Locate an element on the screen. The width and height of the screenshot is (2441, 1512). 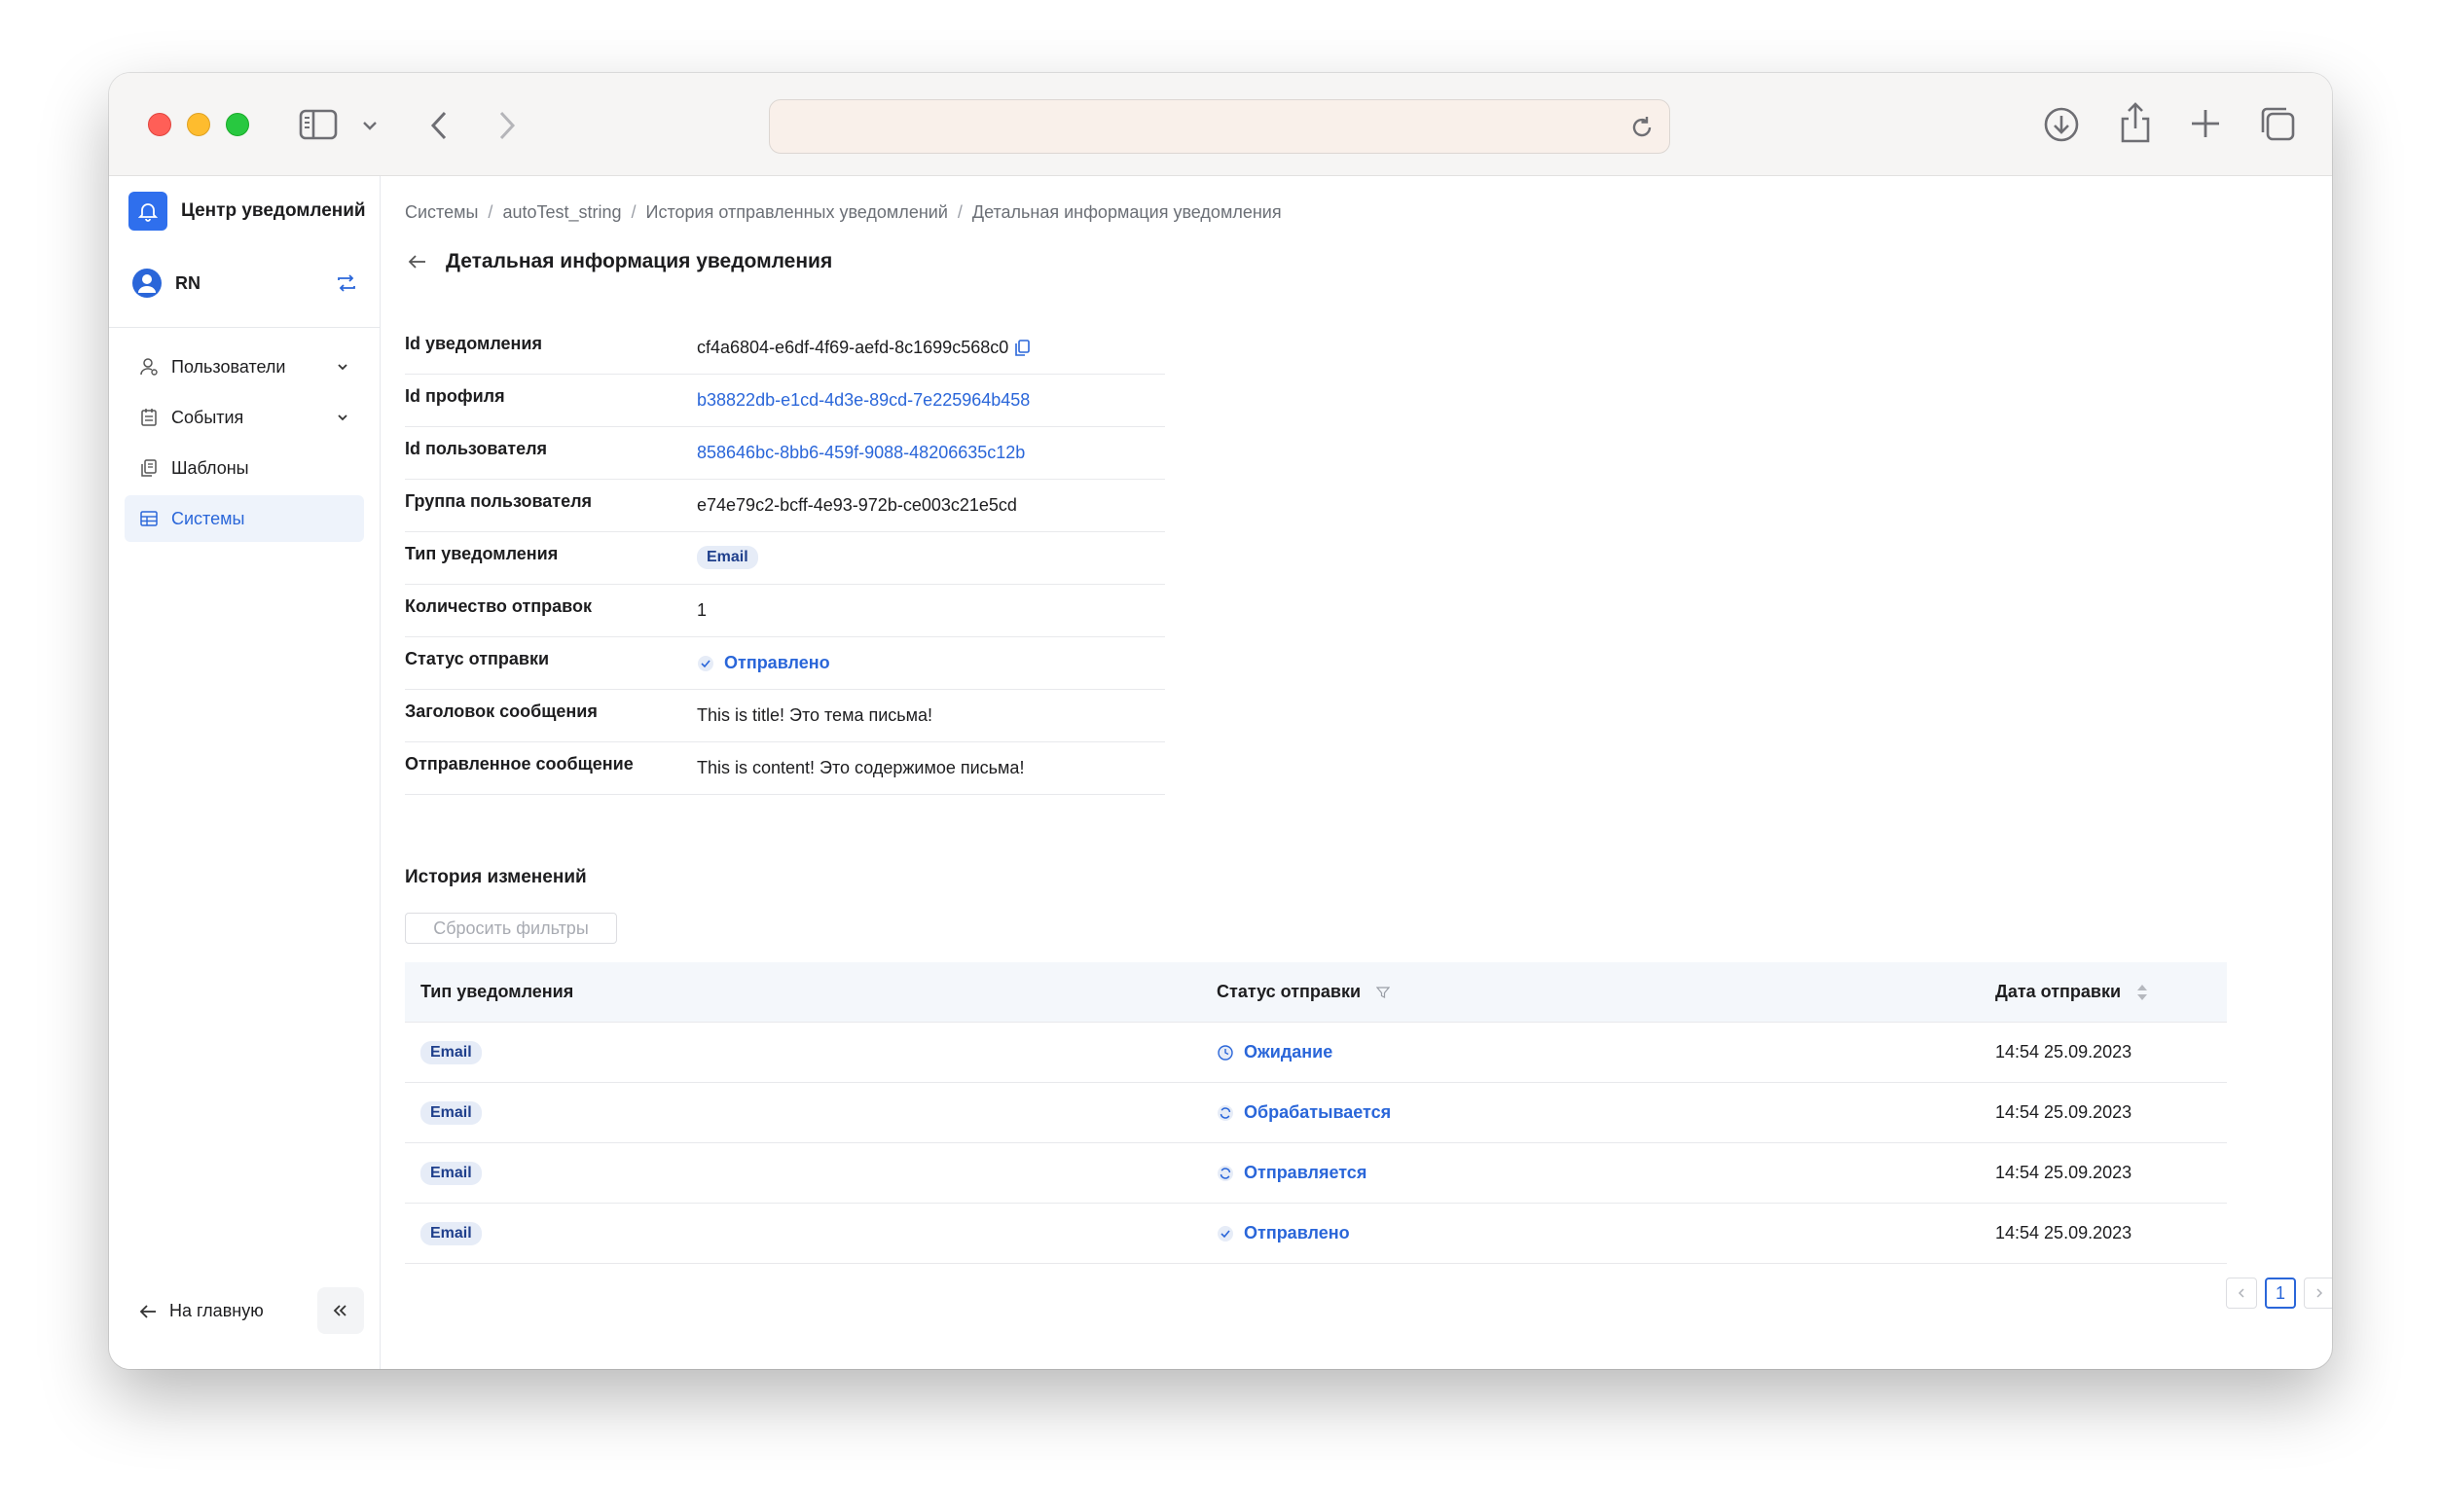
sidebar-item-events: События is located at coordinates (244, 417).